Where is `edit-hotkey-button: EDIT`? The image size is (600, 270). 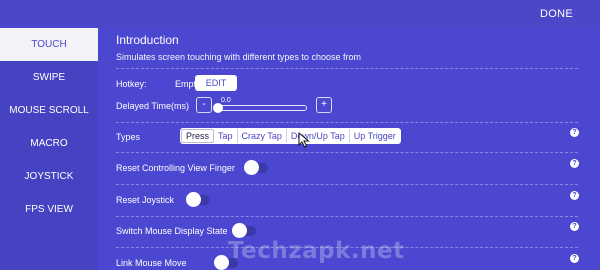
edit-hotkey-button: EDIT is located at coordinates (216, 83).